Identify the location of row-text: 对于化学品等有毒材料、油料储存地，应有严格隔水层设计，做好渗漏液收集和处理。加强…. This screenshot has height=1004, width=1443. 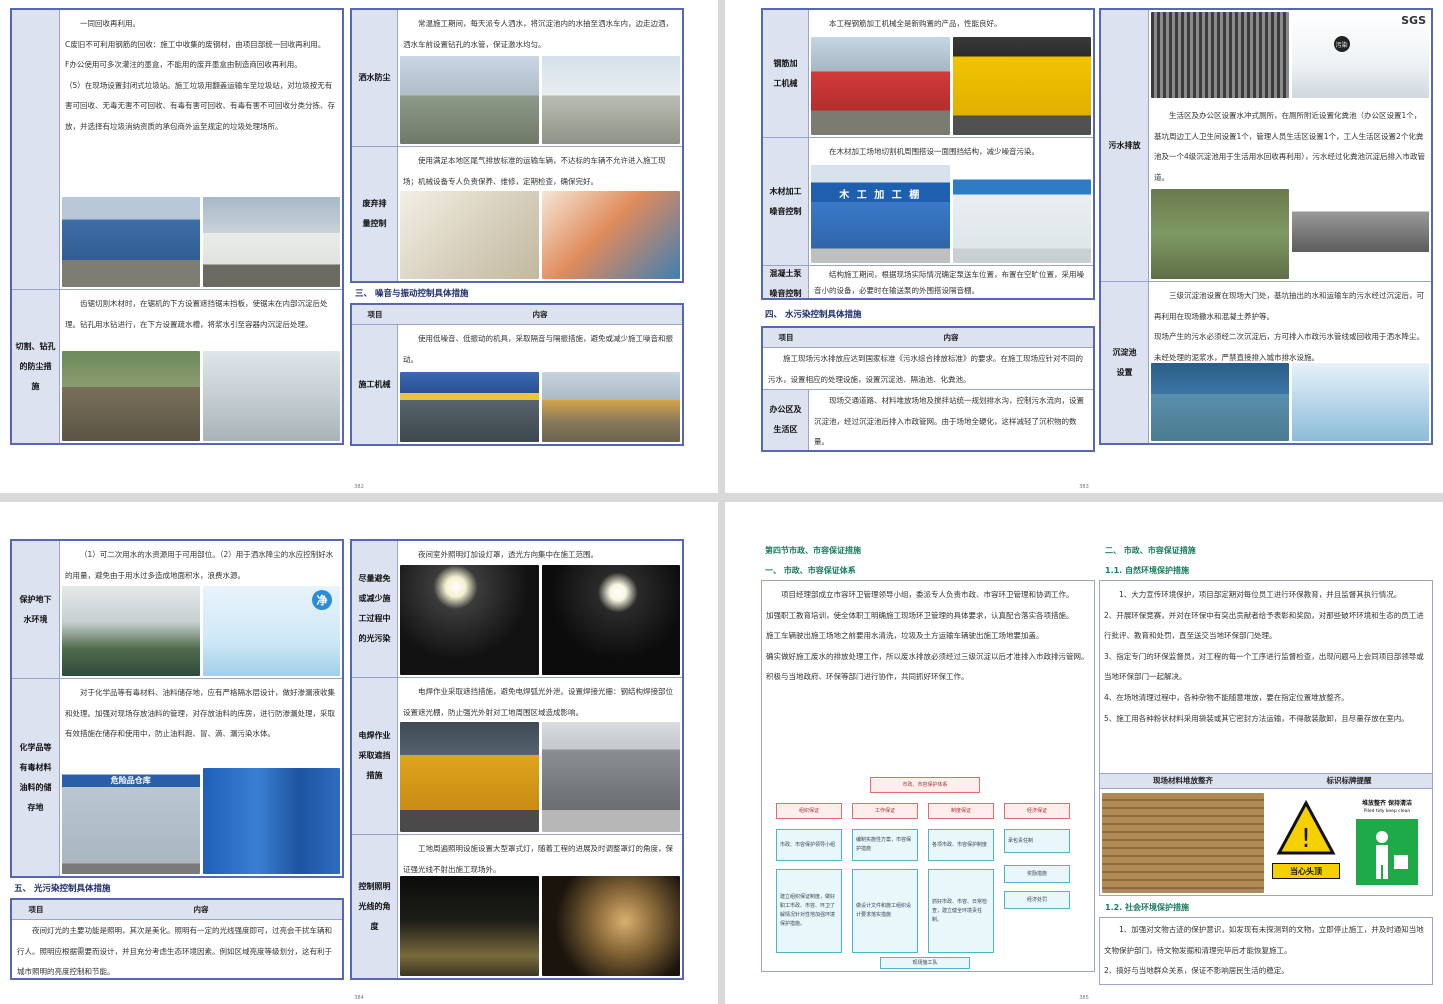
(200, 713).